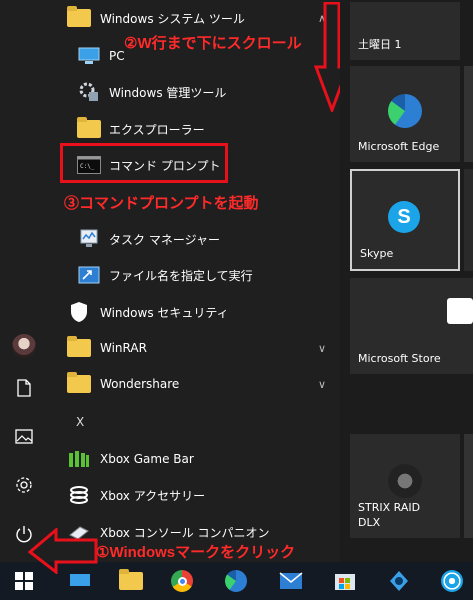 This screenshot has width=473, height=600. Describe the element at coordinates (117, 56) in the screenshot. I see `list-item-label: PC` at that location.